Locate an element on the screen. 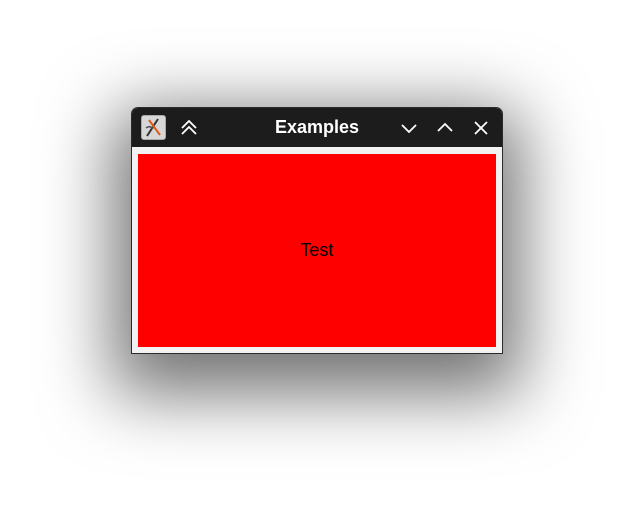 Image resolution: width=635 pixels, height=510 pixels. chevron-down-icon is located at coordinates (409, 128).